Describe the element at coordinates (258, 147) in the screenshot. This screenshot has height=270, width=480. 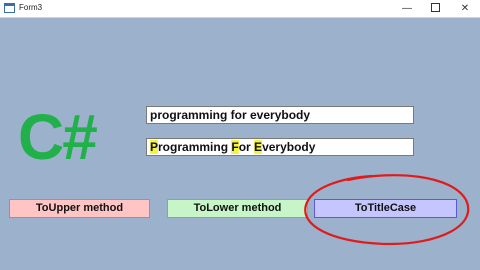
I see `highlight-letter: E` at that location.